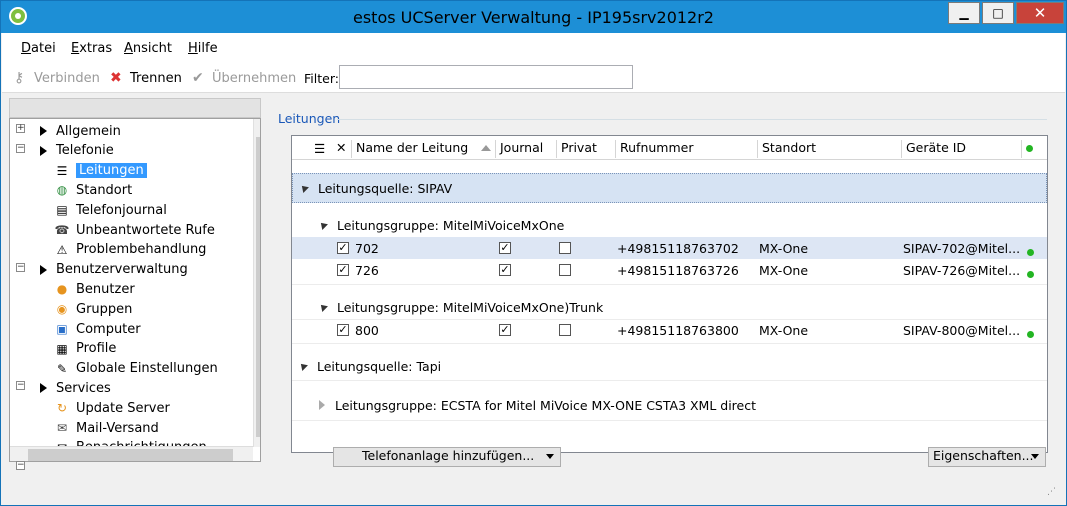 The image size is (1067, 506). What do you see at coordinates (198, 78) in the screenshot?
I see `checkmark-icon: ✔` at bounding box center [198, 78].